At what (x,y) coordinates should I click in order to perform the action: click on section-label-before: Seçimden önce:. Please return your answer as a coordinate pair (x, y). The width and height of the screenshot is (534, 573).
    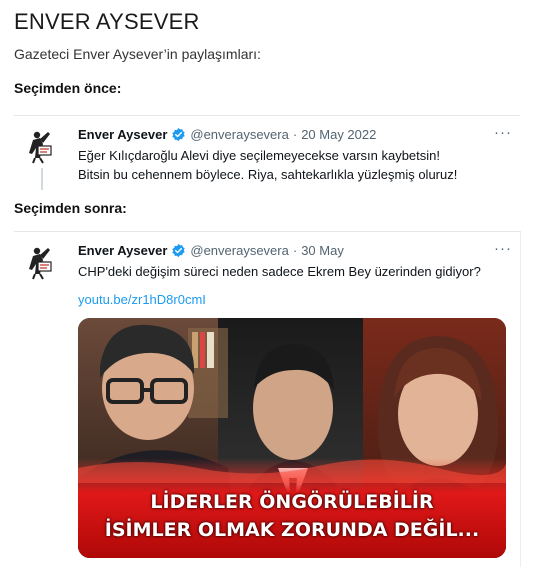
    Looking at the image, I should click on (68, 88).